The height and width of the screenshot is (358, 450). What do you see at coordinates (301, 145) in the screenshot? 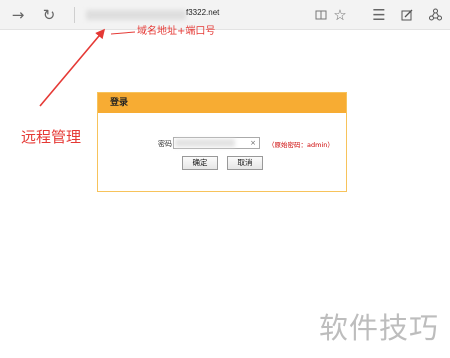
I see `password-hint: （原始密码：admin）` at bounding box center [301, 145].